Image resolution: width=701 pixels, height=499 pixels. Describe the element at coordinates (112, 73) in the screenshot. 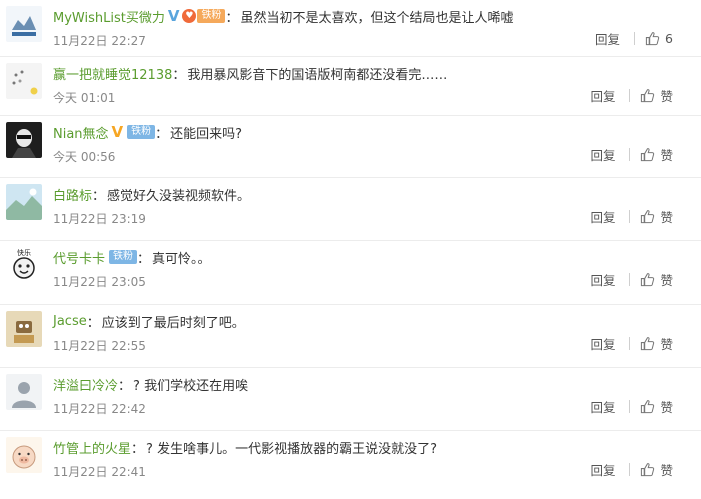

I see `username: 赢一把就睡觉12138` at that location.